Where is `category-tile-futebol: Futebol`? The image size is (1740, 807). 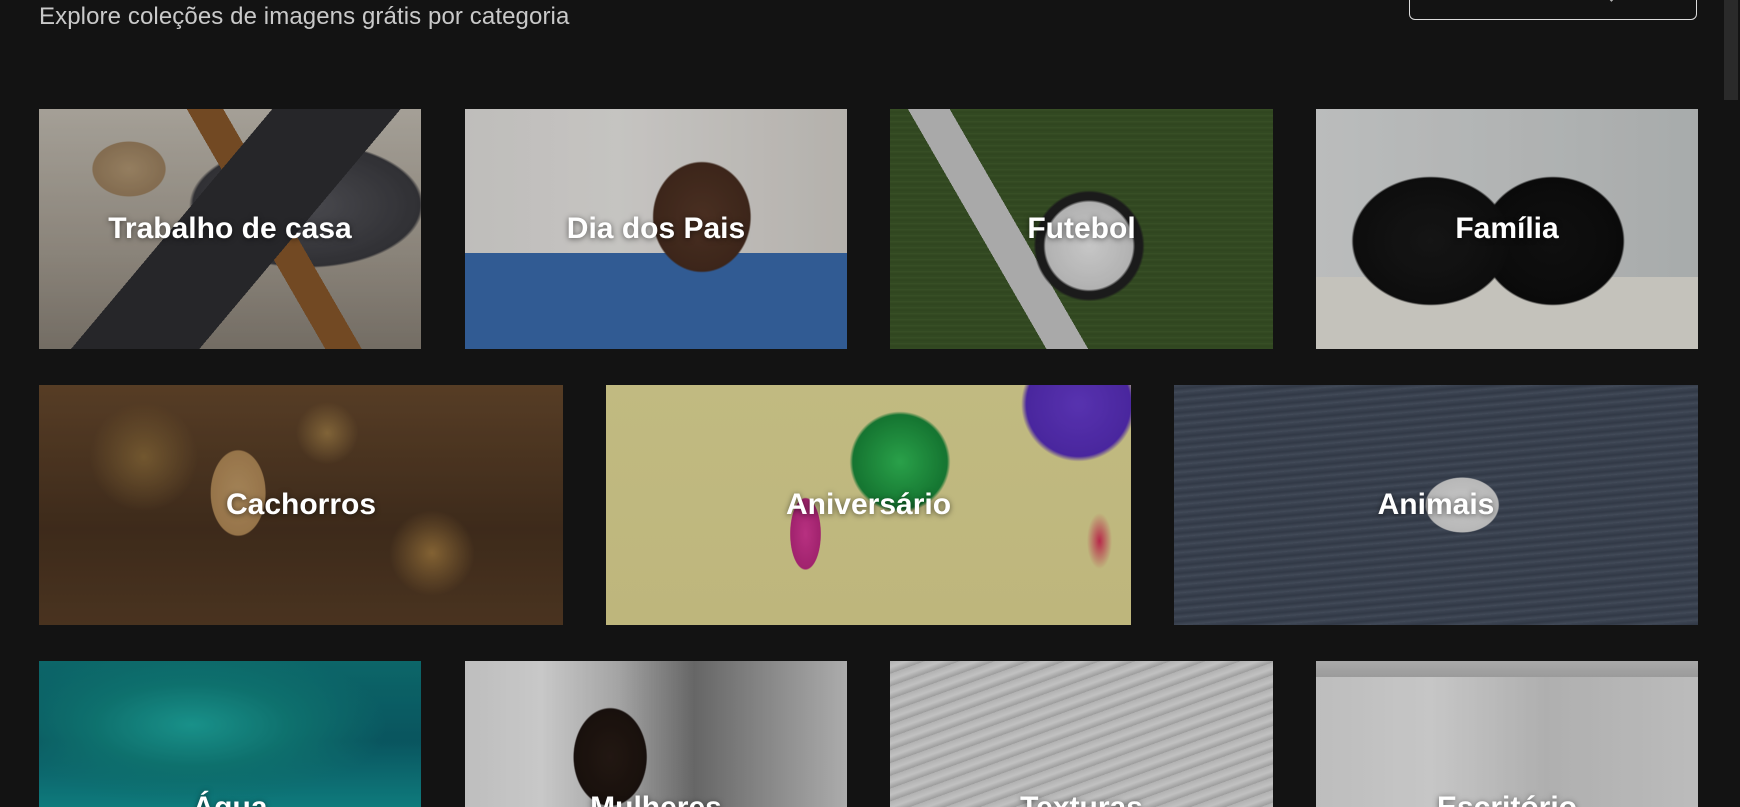 category-tile-futebol: Futebol is located at coordinates (1081, 229).